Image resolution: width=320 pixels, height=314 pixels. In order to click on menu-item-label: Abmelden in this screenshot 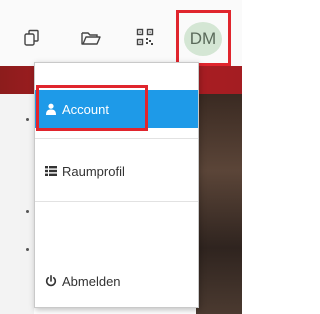, I will do `click(91, 281)`.